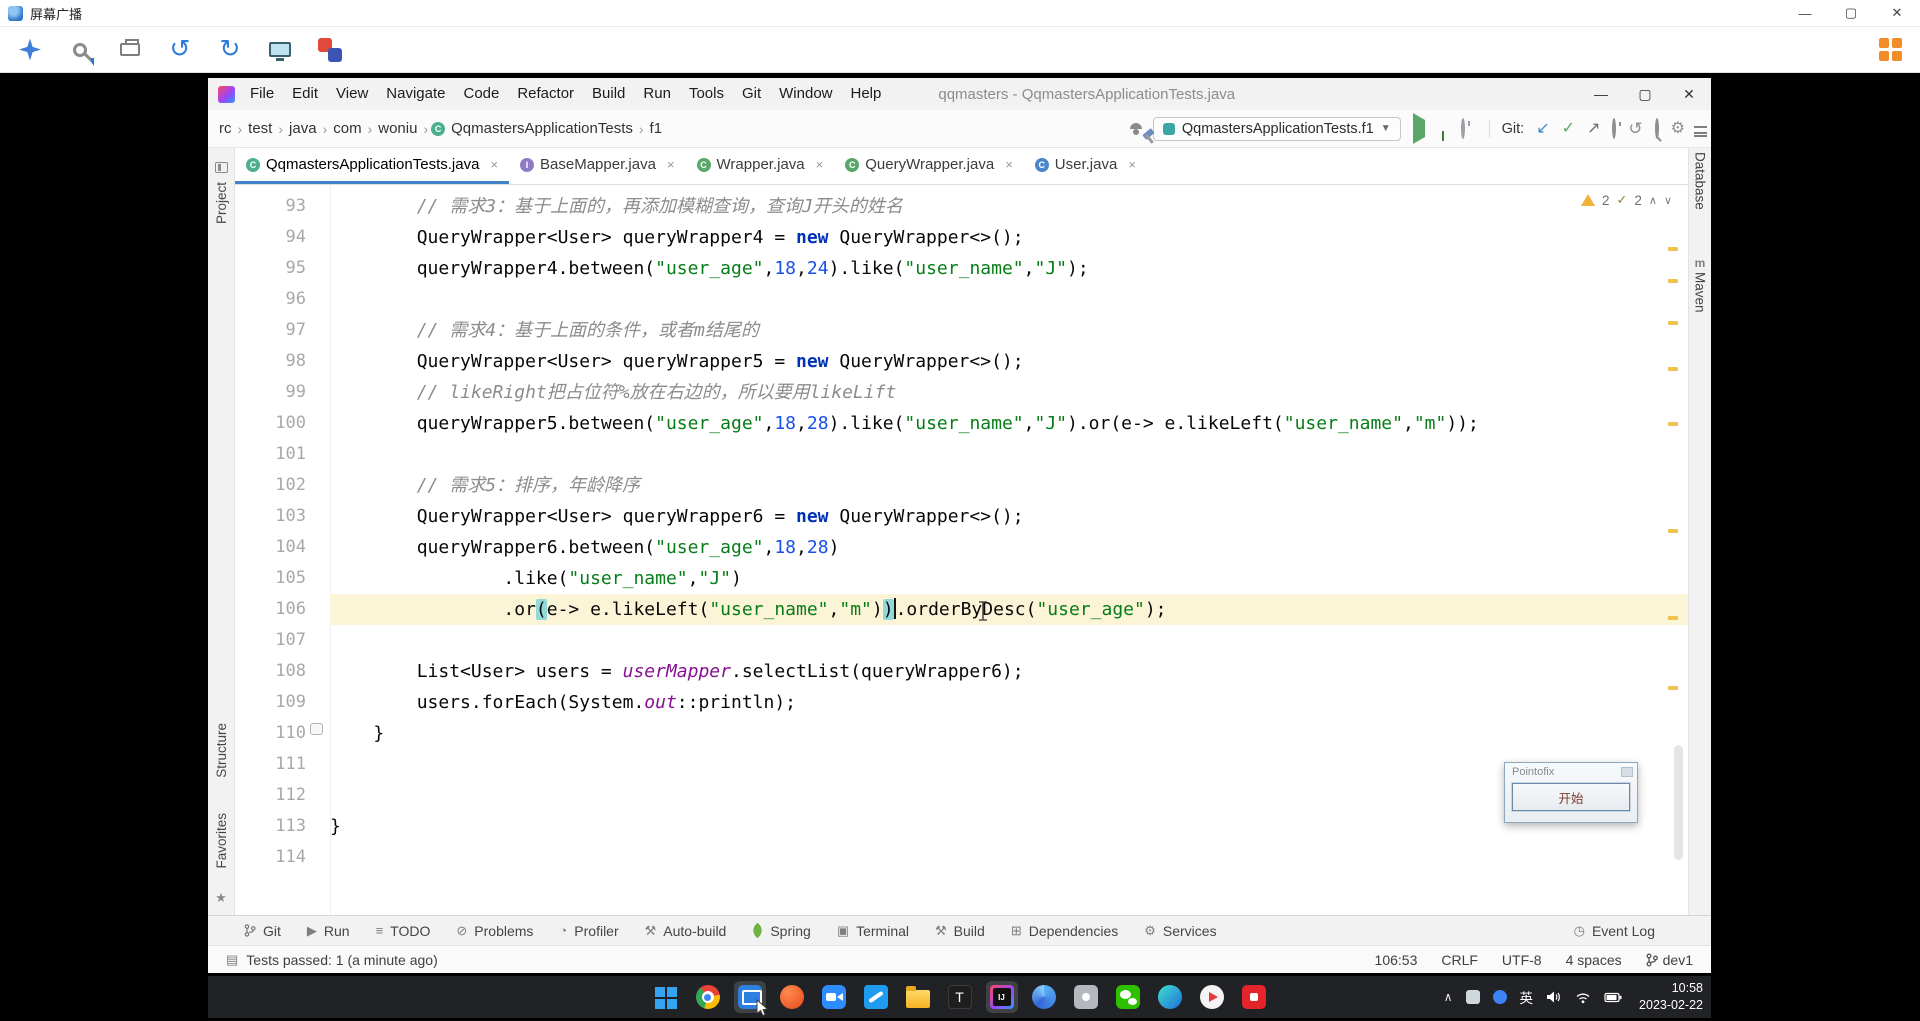  I want to click on menu-navigate: Navigate, so click(415, 94).